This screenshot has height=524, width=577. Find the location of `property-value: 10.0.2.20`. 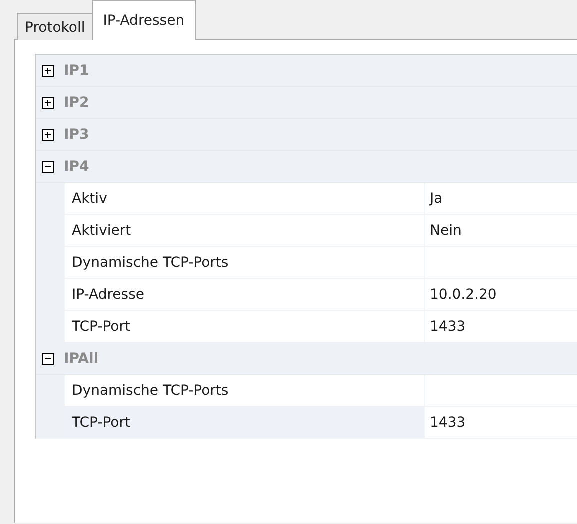

property-value: 10.0.2.20 is located at coordinates (463, 294).